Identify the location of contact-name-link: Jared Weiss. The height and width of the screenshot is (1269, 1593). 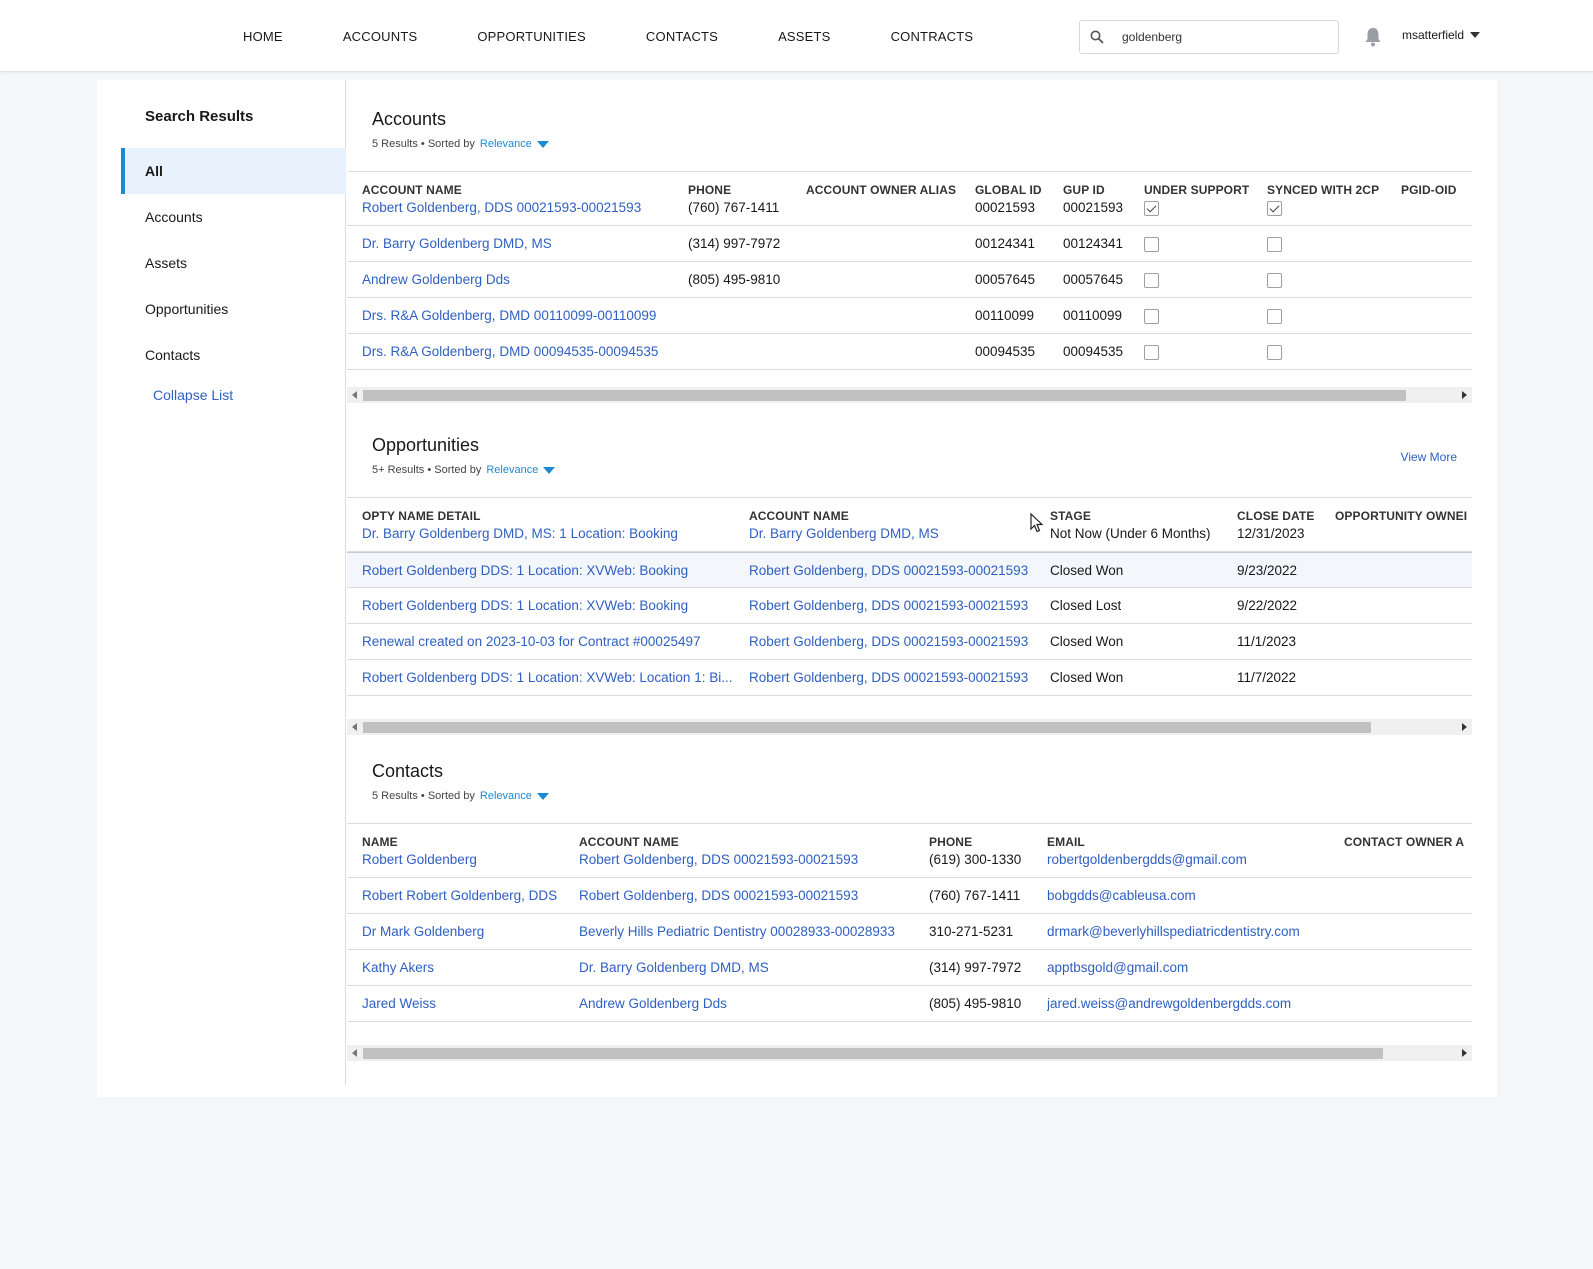
(399, 1004).